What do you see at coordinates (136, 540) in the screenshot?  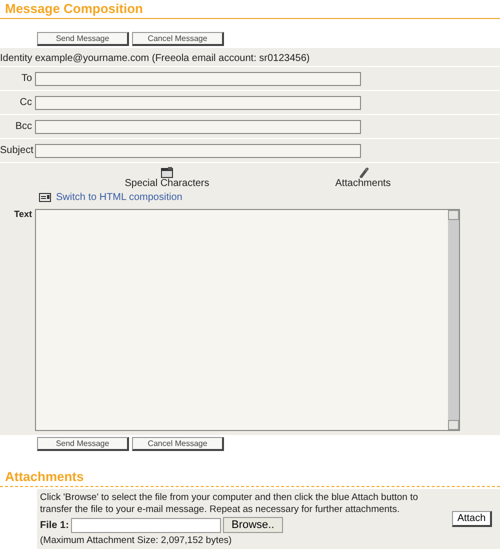 I see `size-note: (Maximum Attachment Size: 2,097,152 bytes)` at bounding box center [136, 540].